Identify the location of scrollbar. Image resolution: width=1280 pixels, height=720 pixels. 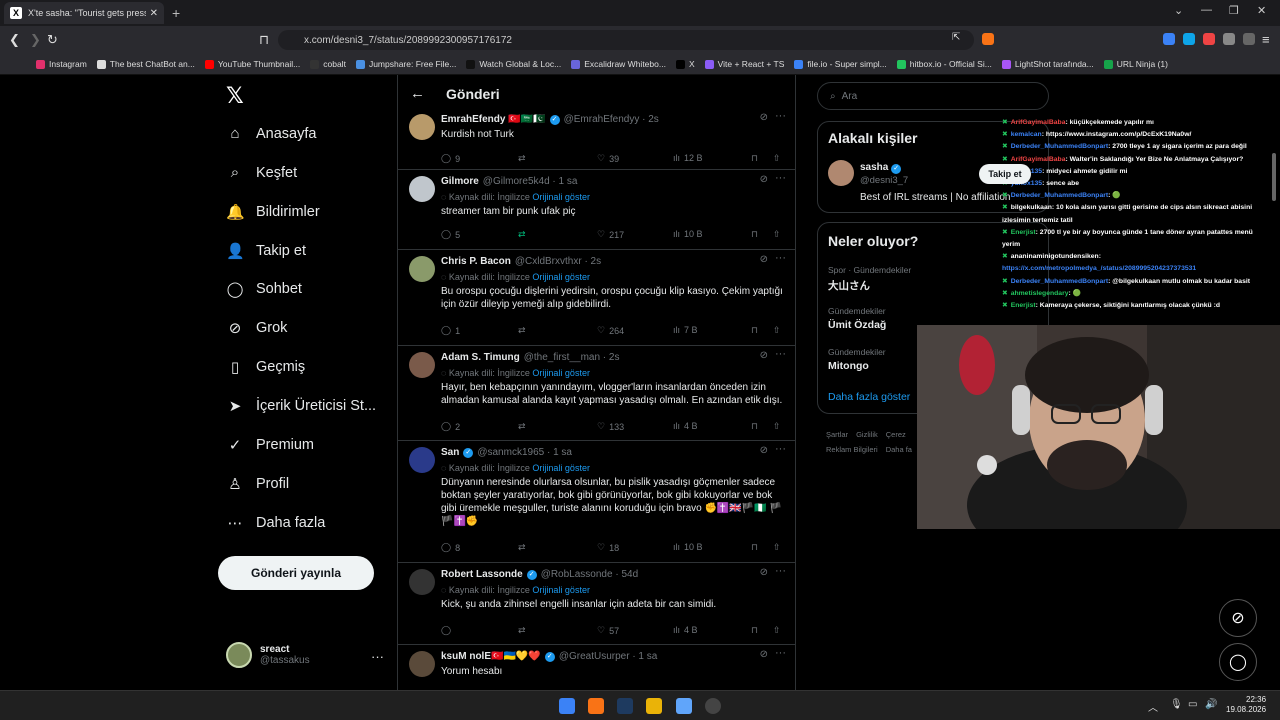
(1274, 177).